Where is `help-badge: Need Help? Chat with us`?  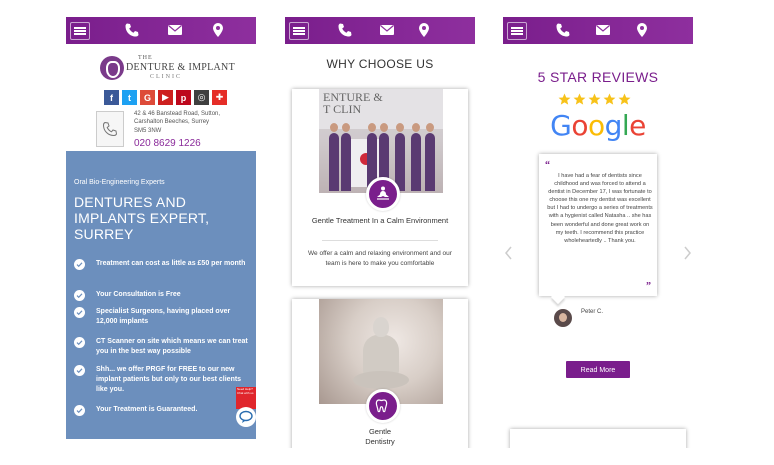
help-badge: Need Help? Chat with us is located at coordinates (246, 398).